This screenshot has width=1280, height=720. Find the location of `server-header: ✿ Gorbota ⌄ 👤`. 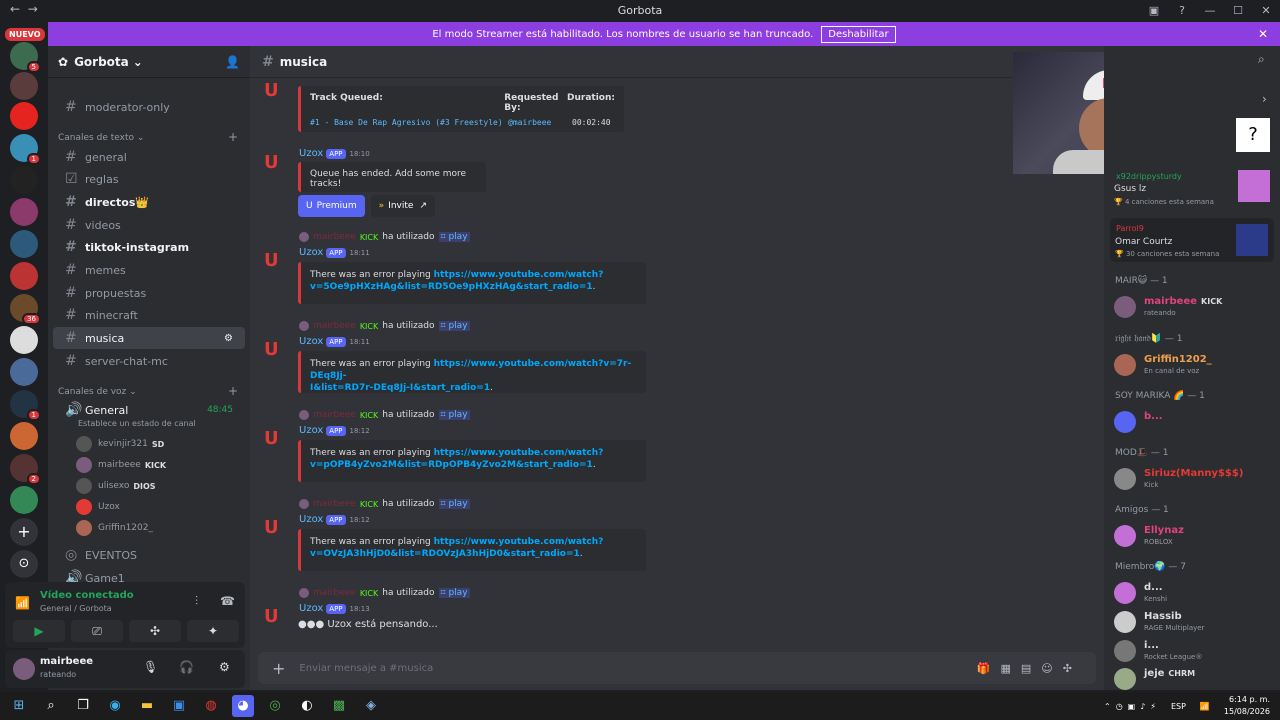

server-header: ✿ Gorbota ⌄ 👤 is located at coordinates (149, 62).